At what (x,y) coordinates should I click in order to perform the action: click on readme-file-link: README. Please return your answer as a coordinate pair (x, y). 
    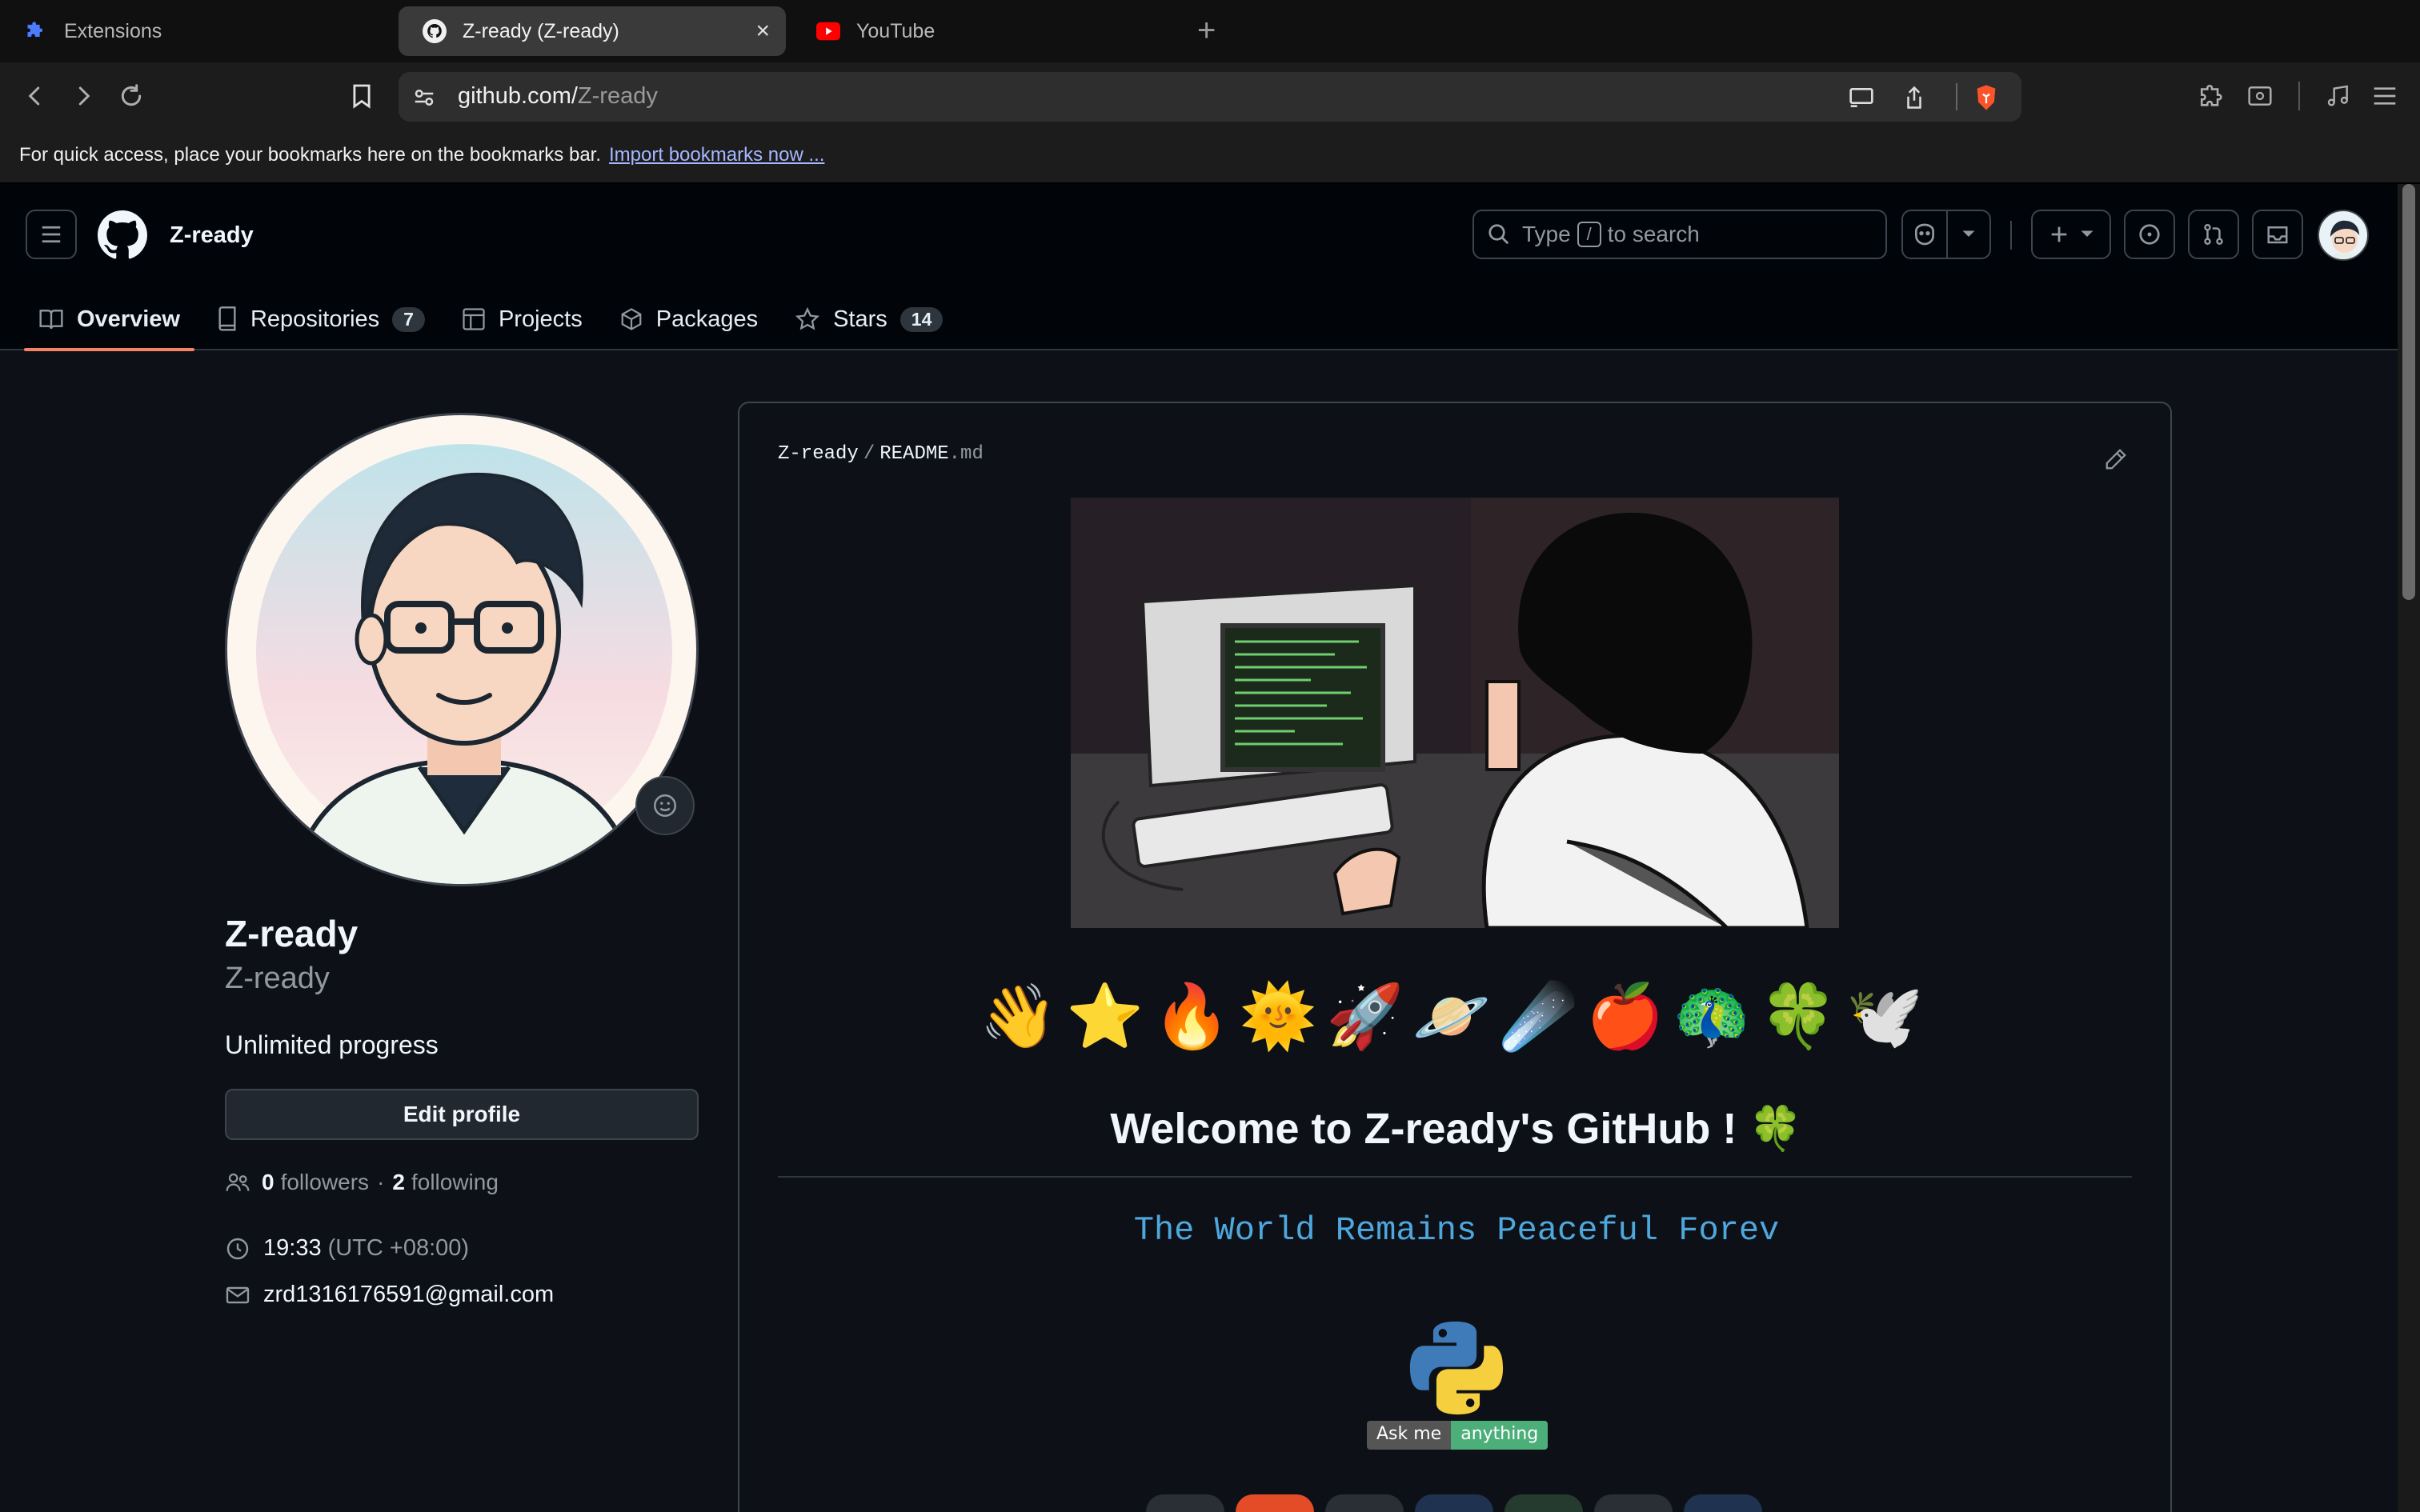
    Looking at the image, I should click on (913, 454).